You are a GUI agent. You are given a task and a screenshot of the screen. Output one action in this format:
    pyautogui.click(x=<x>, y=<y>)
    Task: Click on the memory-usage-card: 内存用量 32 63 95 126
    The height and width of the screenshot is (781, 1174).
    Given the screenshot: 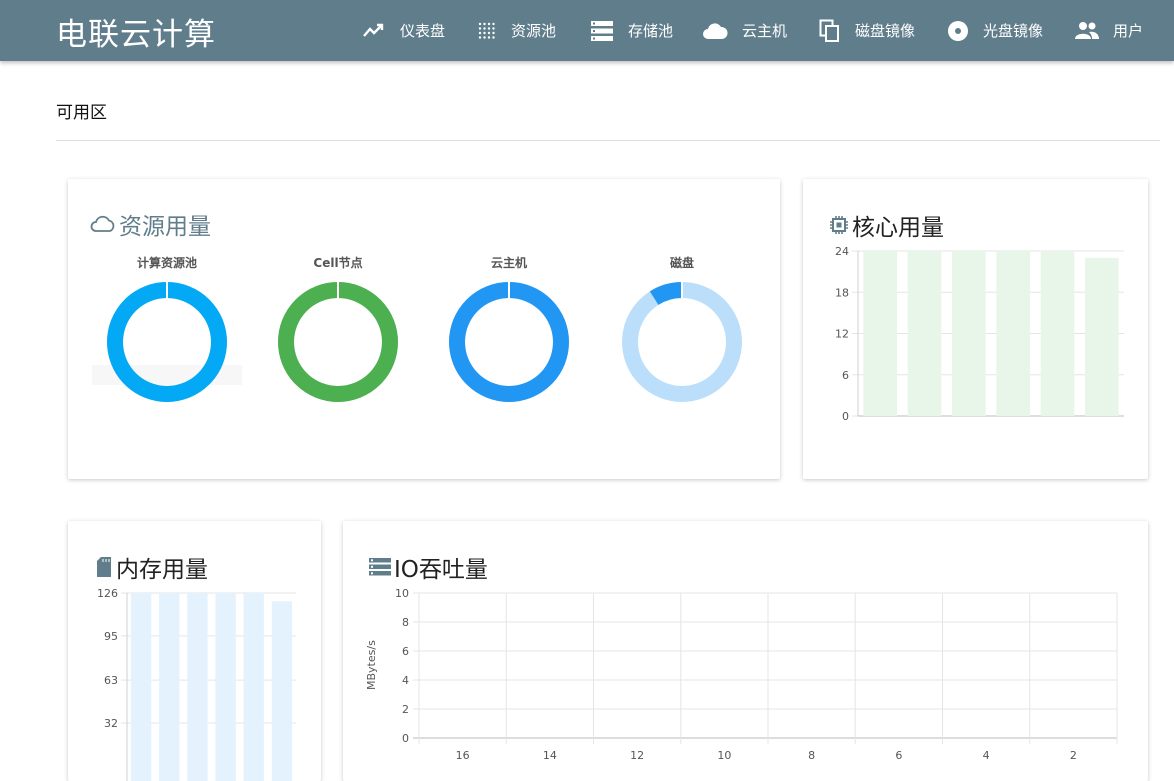 What is the action you would take?
    pyautogui.click(x=194, y=651)
    